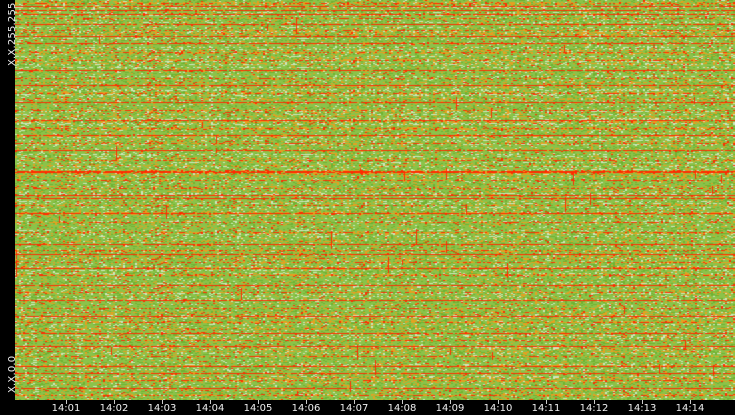 The width and height of the screenshot is (735, 415). I want to click on x-tick-label: 14:11, so click(546, 408).